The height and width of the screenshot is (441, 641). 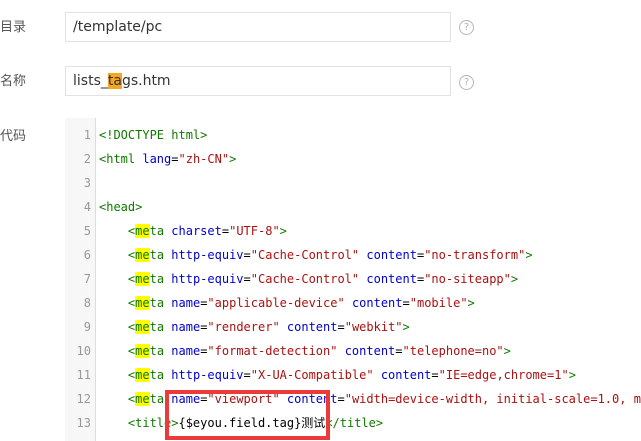 What do you see at coordinates (503, 375) in the screenshot?
I see `code-token: "IE=edge,chrome=1"` at bounding box center [503, 375].